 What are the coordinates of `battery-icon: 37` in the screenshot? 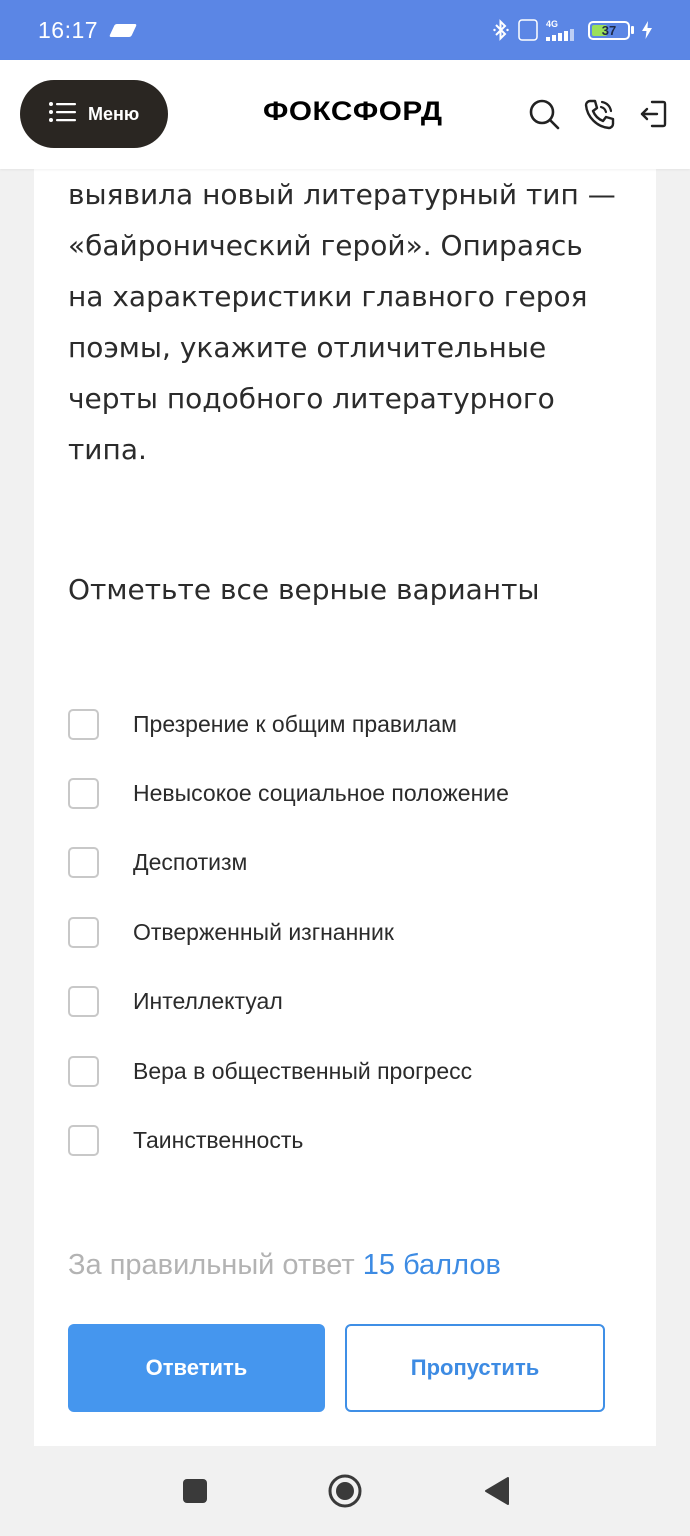 It's located at (611, 30).